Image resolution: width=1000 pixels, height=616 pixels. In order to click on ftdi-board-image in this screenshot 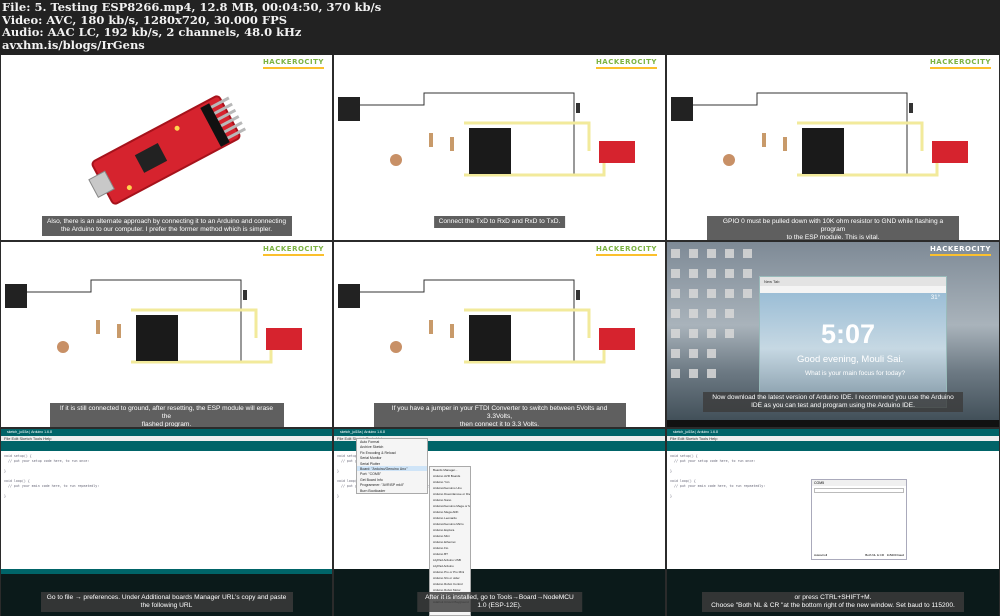, I will do `click(167, 150)`.